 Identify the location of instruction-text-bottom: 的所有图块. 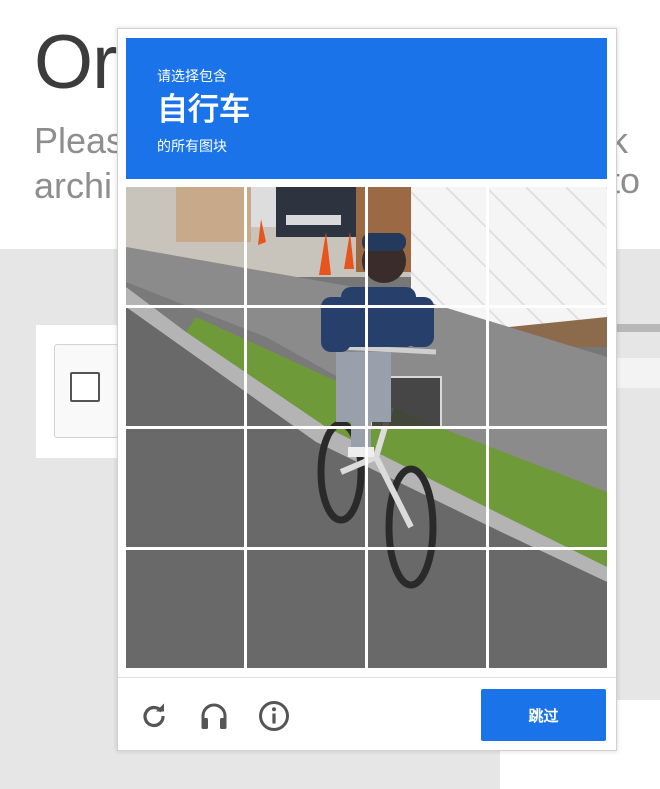
(192, 147).